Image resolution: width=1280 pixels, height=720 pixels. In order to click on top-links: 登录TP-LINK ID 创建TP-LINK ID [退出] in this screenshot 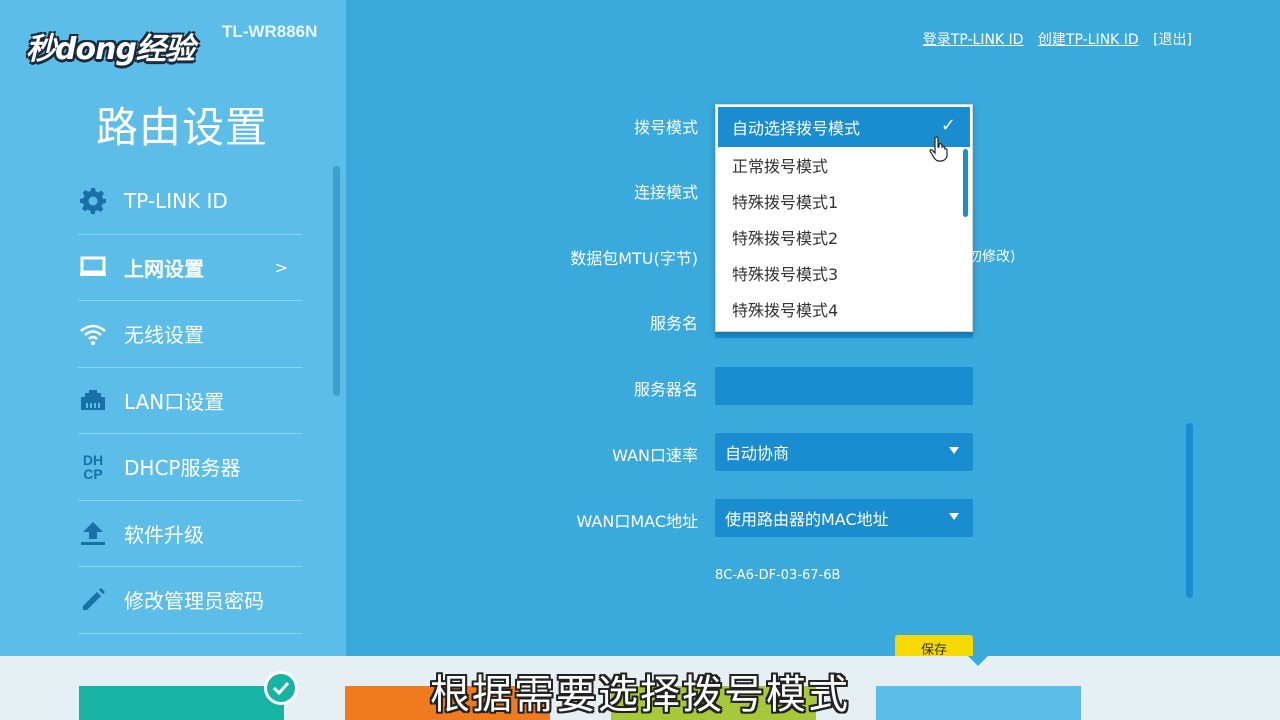, I will do `click(1052, 39)`.